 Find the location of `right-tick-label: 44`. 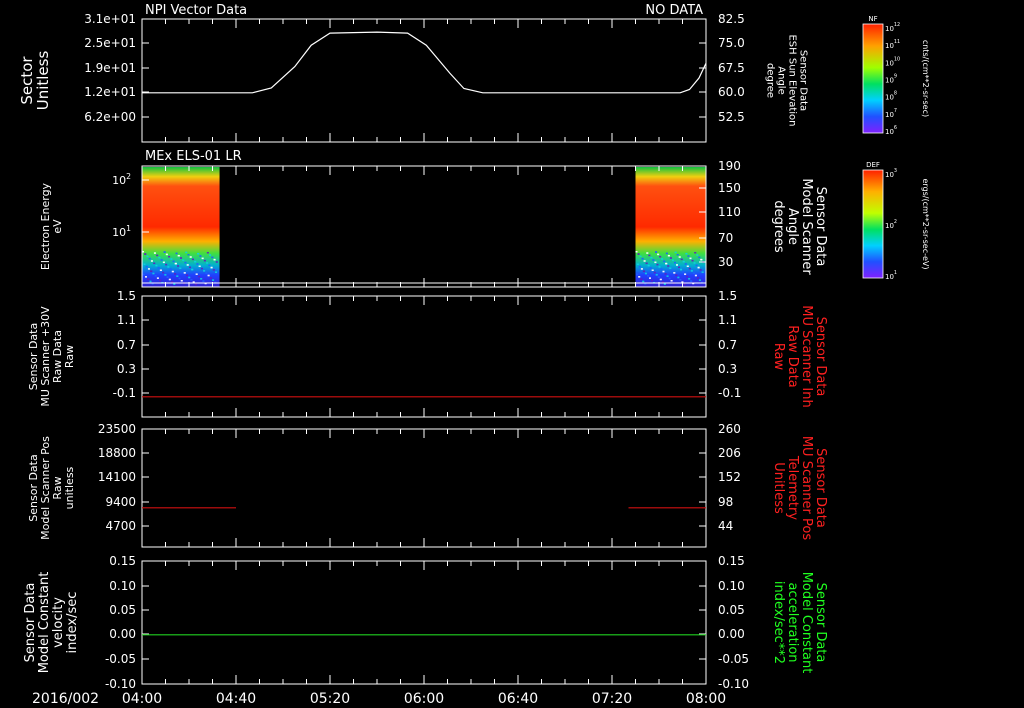

right-tick-label: 44 is located at coordinates (725, 526).